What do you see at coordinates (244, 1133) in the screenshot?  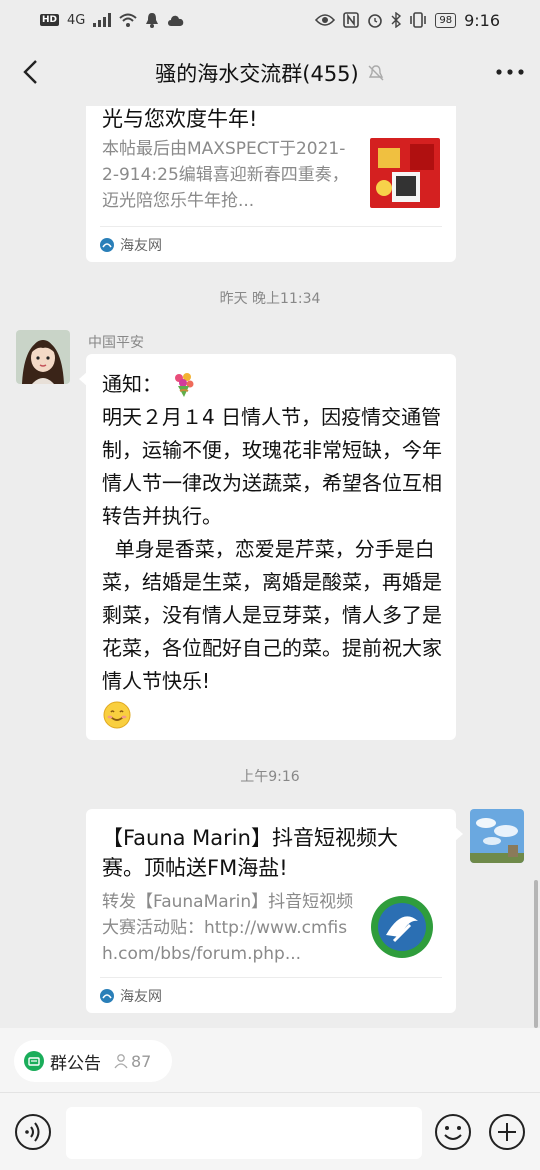 I see `message-input` at bounding box center [244, 1133].